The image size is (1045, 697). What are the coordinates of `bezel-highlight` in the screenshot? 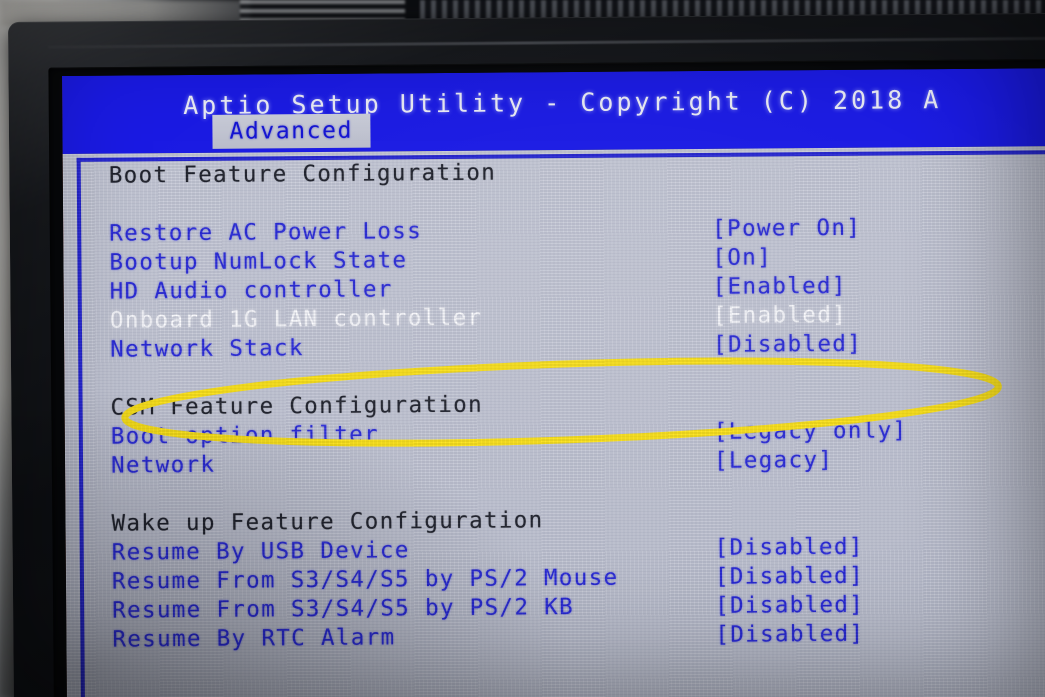 It's located at (546, 42).